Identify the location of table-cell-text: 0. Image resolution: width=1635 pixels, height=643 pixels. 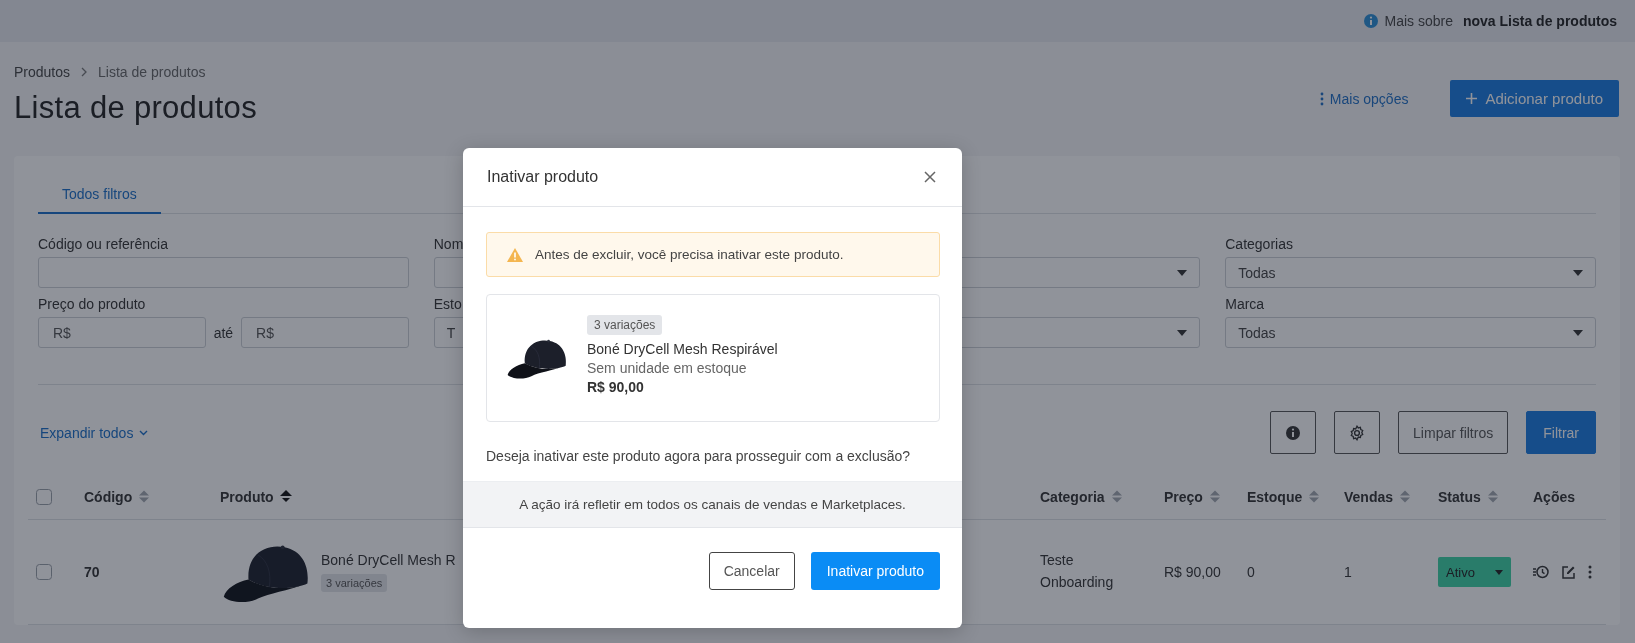
(1251, 572).